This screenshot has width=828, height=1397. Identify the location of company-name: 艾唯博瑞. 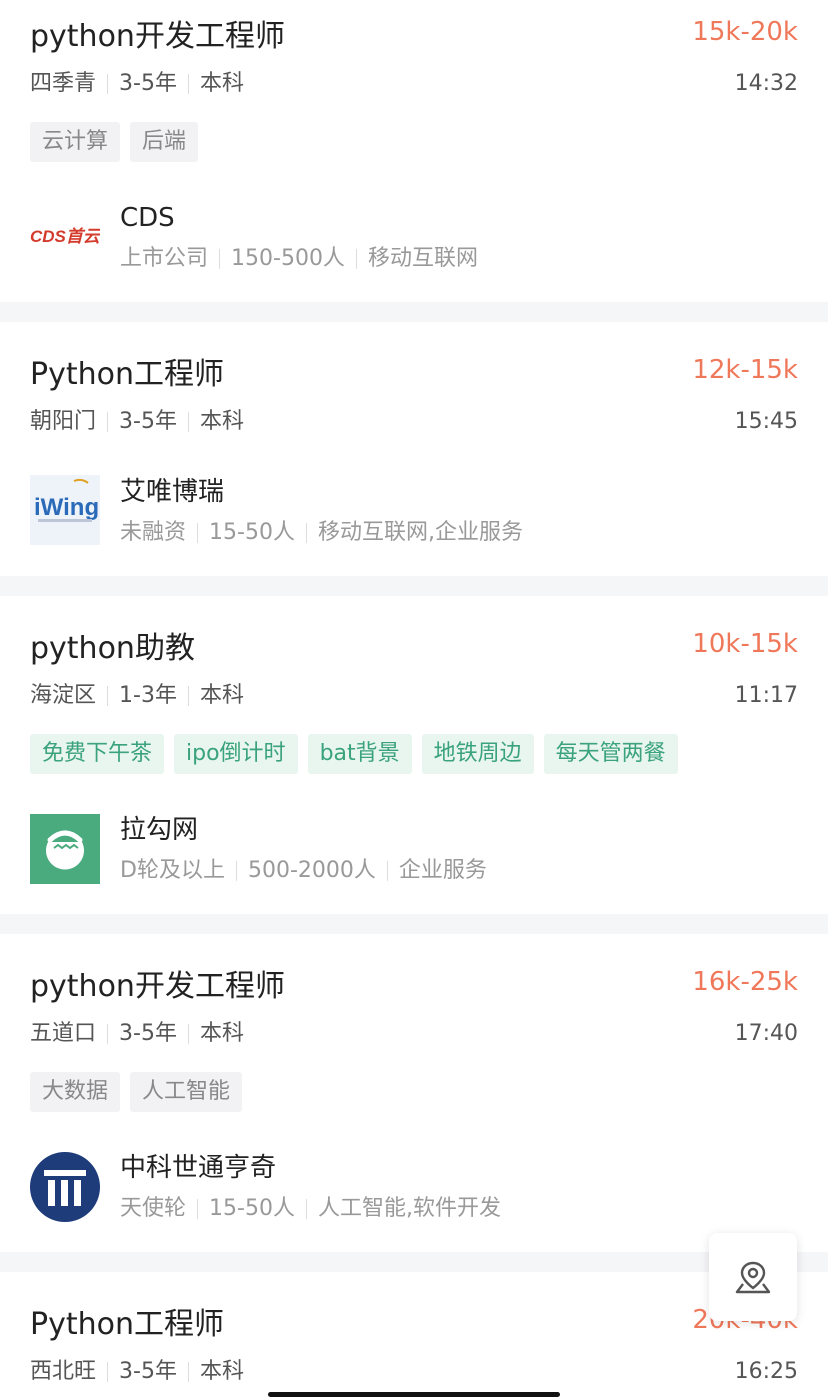
(172, 492).